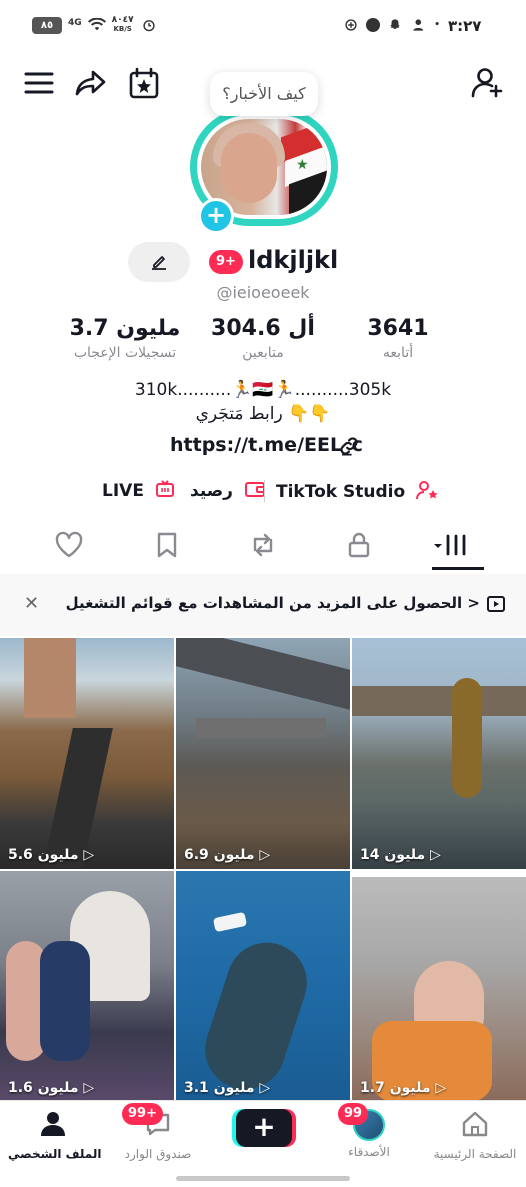  What do you see at coordinates (125, 353) in the screenshot?
I see `likes-label: تسجيلات الإعجاب` at bounding box center [125, 353].